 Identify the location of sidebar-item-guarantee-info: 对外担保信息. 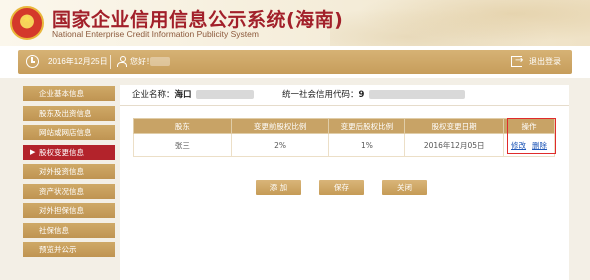
(69, 210).